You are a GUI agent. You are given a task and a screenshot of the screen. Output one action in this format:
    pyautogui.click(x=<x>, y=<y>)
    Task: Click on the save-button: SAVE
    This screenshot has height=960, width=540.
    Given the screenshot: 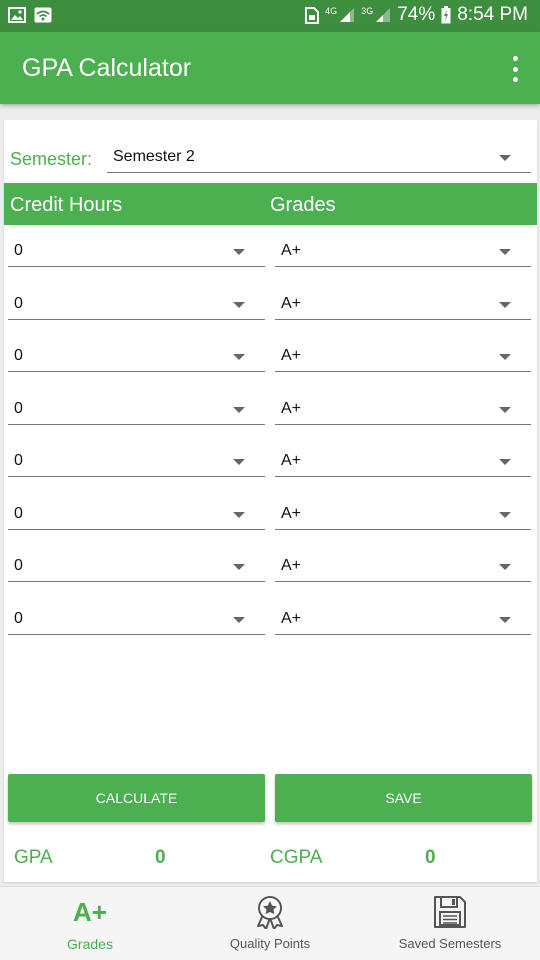 What is the action you would take?
    pyautogui.click(x=403, y=798)
    